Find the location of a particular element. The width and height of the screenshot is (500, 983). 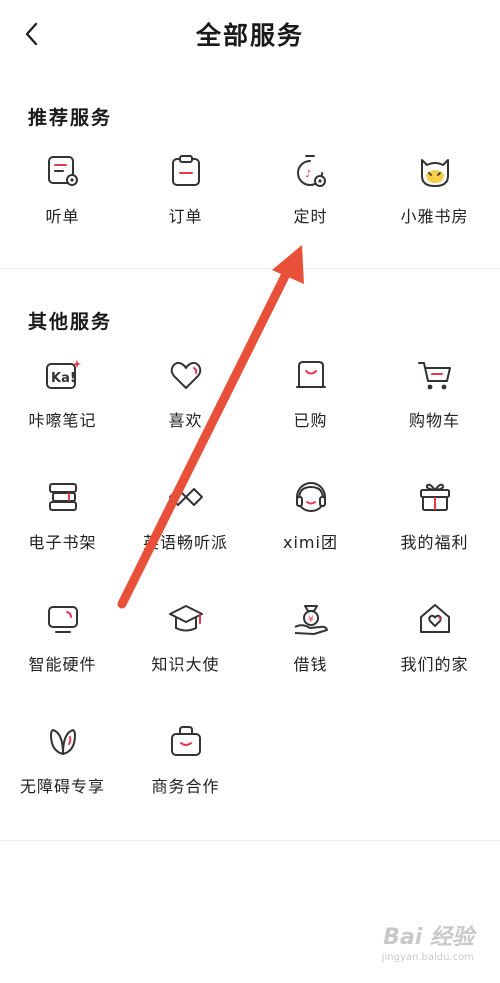

service-label: 喜欢 is located at coordinates (185, 420).